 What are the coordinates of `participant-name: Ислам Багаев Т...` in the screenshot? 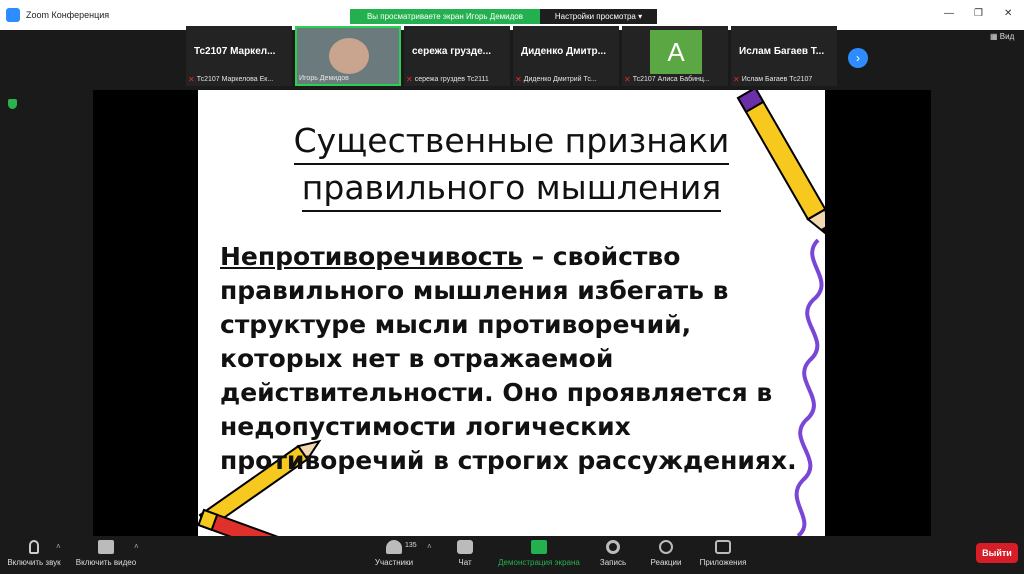 It's located at (782, 51).